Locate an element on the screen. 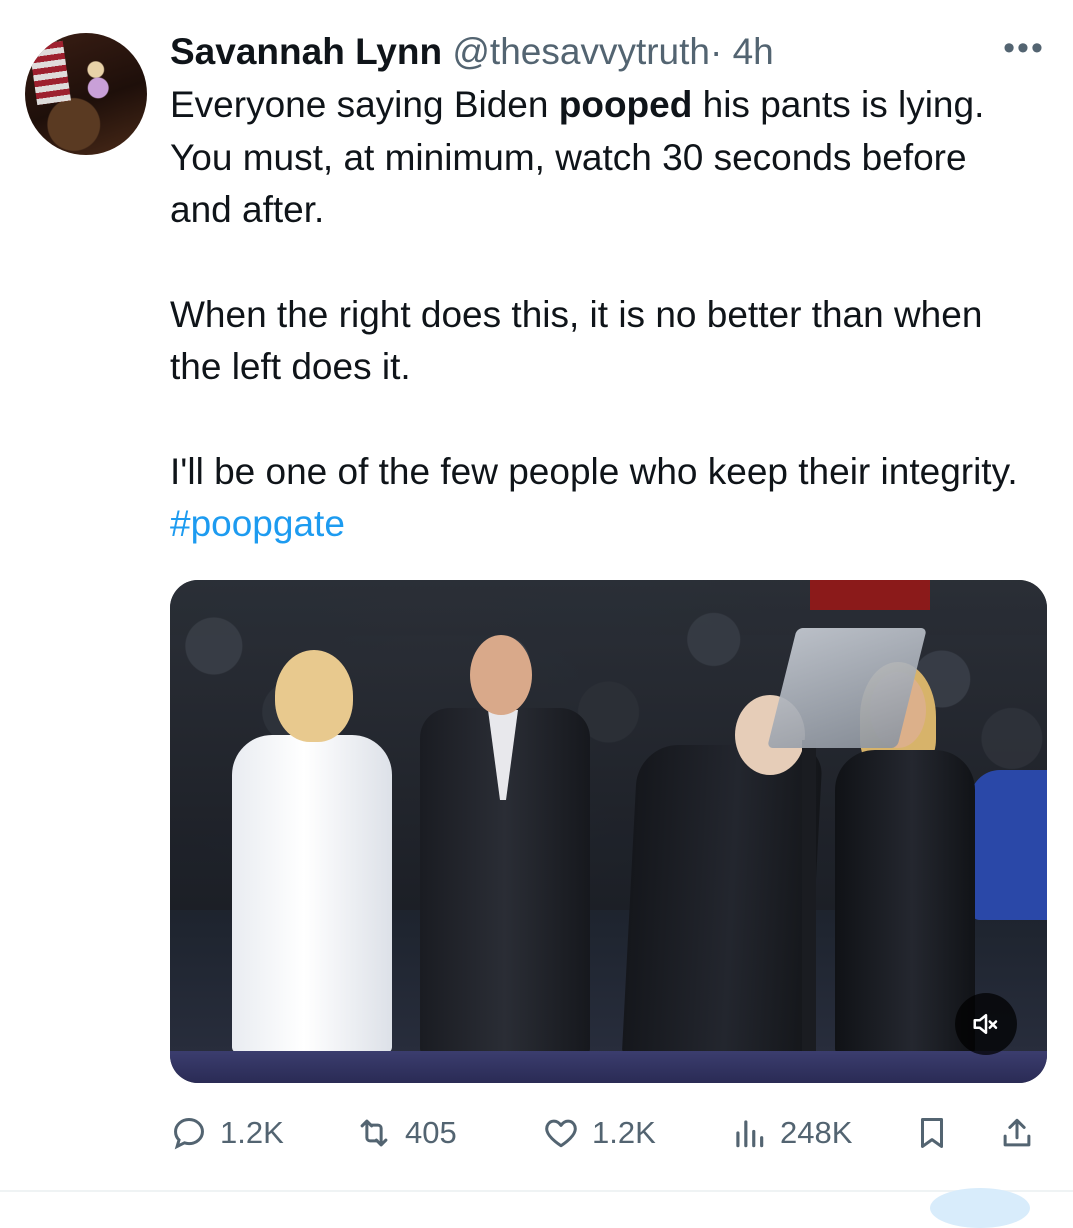 This screenshot has height=1228, width=1073. tweet-divider is located at coordinates (536, 1191).